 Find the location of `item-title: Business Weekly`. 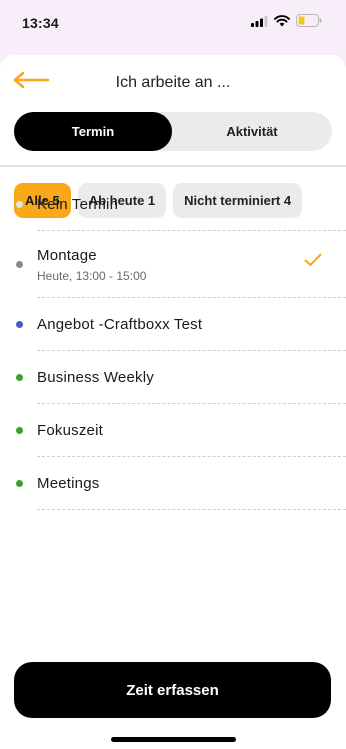

item-title: Business Weekly is located at coordinates (95, 377).